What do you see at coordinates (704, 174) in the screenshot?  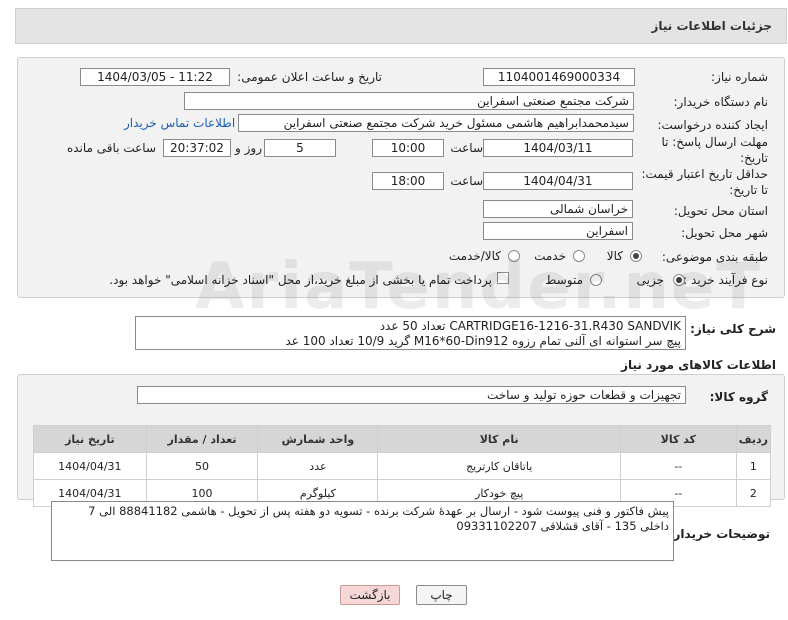 I see `price-valid-label-line1: حداقل تاریخ اعتبار قیمت:` at bounding box center [704, 174].